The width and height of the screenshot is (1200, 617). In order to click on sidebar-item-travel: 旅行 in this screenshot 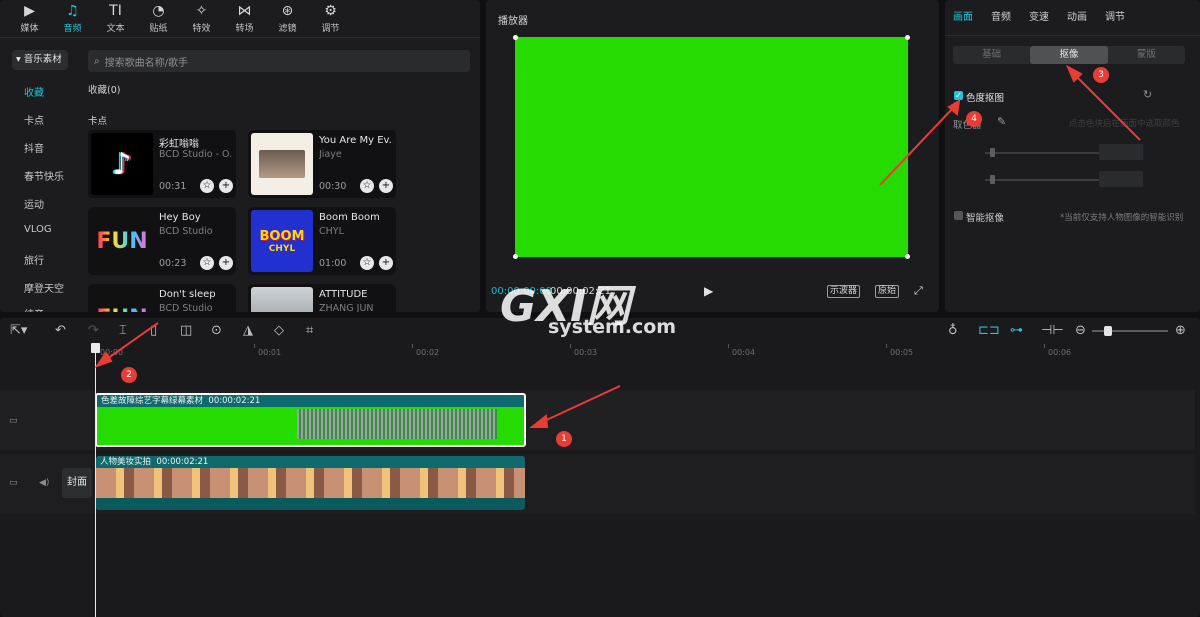, I will do `click(34, 259)`.